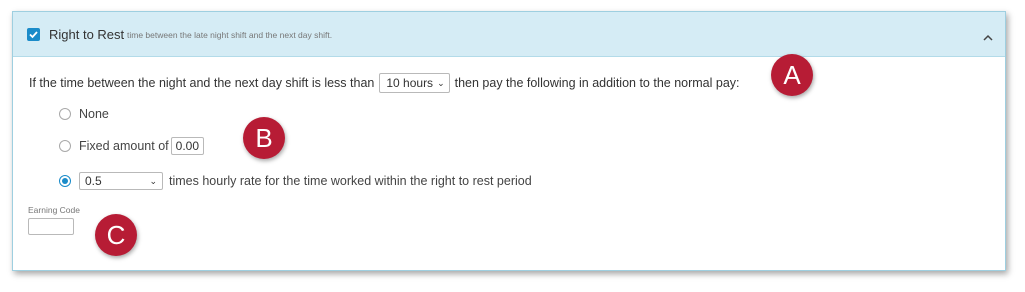 The width and height of the screenshot is (1025, 292). Describe the element at coordinates (264, 138) in the screenshot. I see `callout-badge-b: B` at that location.